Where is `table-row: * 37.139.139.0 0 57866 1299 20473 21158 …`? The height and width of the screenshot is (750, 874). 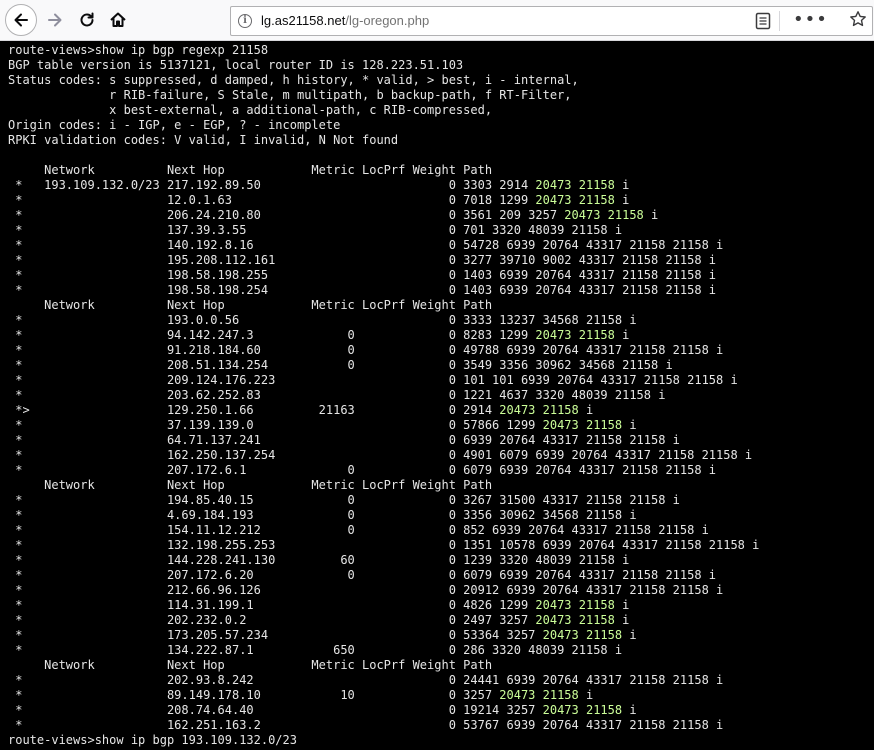
table-row: * 37.139.139.0 0 57866 1299 20473 21158 … is located at coordinates (322, 425).